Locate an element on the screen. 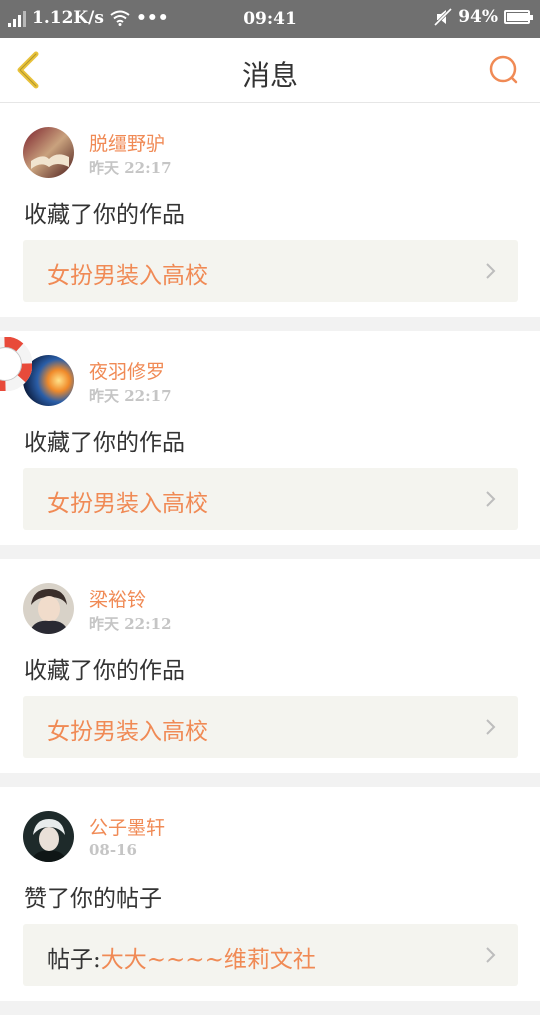 Image resolution: width=540 pixels, height=1015 pixels. mute-icon is located at coordinates (443, 17).